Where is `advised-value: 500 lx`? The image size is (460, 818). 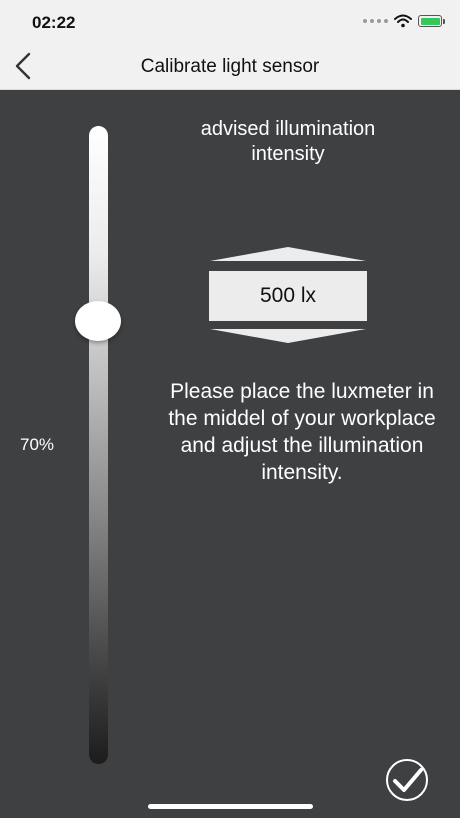 advised-value: 500 lx is located at coordinates (288, 295).